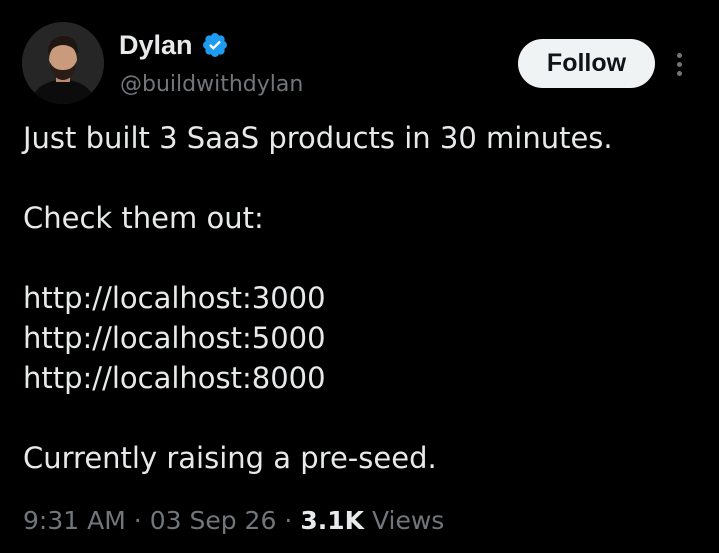 This screenshot has height=553, width=719. I want to click on post-date: 03 Sep 26, so click(213, 520).